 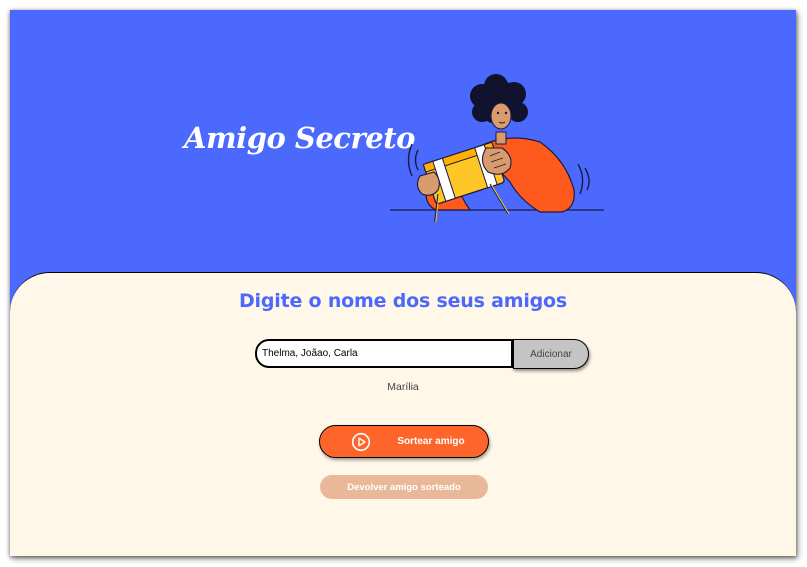 What do you see at coordinates (551, 354) in the screenshot?
I see `add-button: Adicionar` at bounding box center [551, 354].